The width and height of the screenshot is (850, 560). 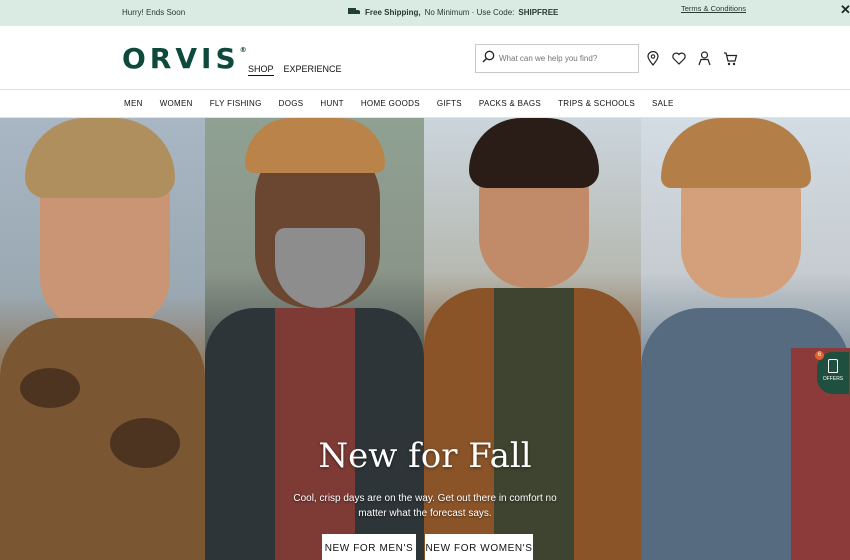 I want to click on account-user-icon, so click(x=704, y=58).